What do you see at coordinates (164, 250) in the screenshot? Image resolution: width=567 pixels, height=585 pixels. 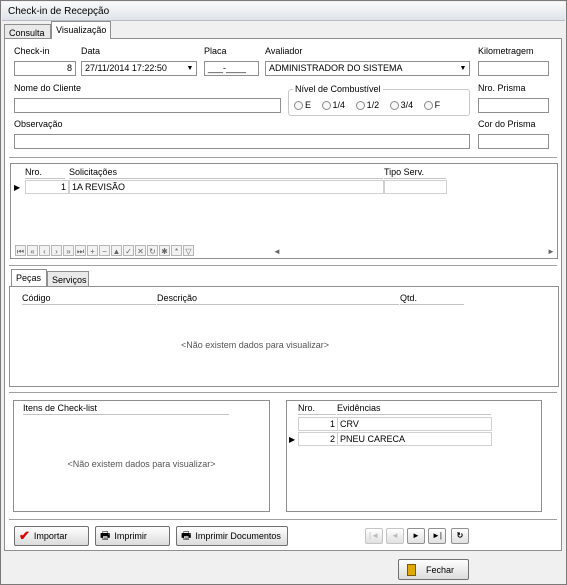 I see `bookmark-icon: ✱` at bounding box center [164, 250].